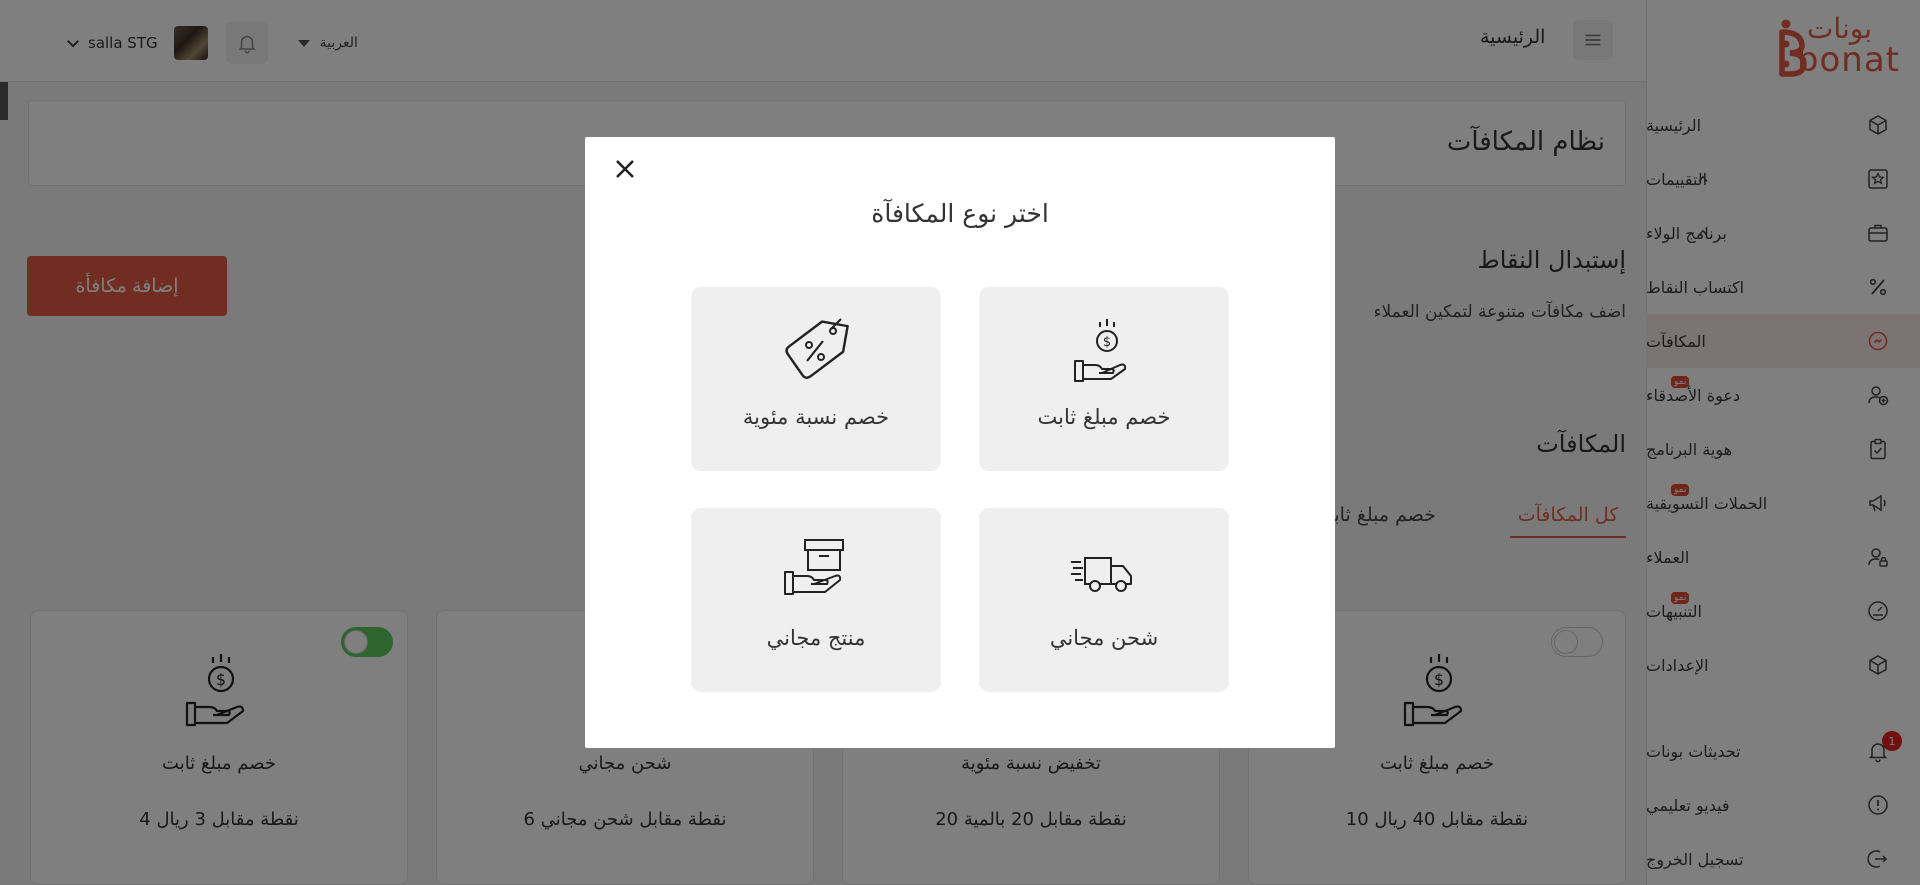 Image resolution: width=1920 pixels, height=885 pixels. I want to click on option-label: شحن مجاني, so click(1104, 638).